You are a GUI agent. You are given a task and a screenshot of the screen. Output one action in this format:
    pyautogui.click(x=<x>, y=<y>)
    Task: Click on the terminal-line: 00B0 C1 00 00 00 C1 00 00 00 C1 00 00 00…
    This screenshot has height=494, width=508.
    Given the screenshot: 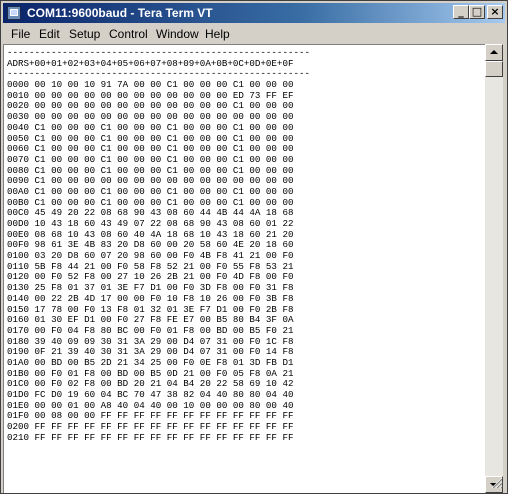 What is the action you would take?
    pyautogui.click(x=150, y=202)
    